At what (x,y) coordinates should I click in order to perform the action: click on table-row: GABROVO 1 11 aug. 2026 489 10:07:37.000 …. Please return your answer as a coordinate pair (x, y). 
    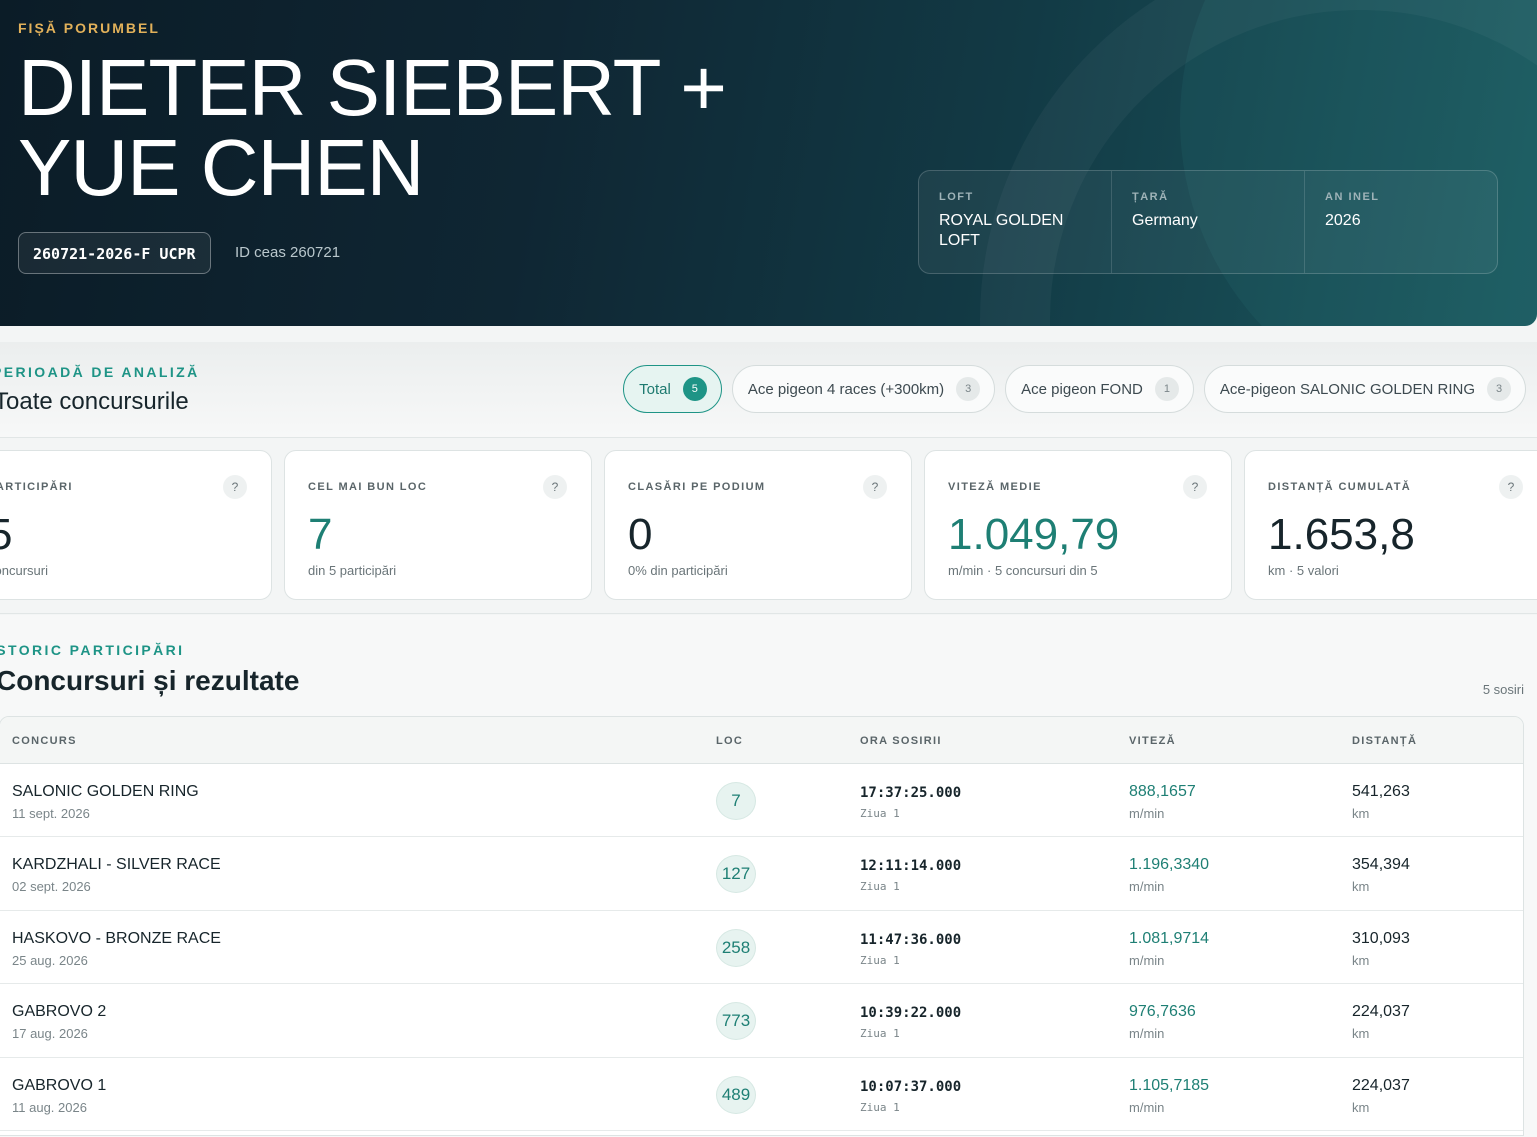
    Looking at the image, I should click on (761, 1094).